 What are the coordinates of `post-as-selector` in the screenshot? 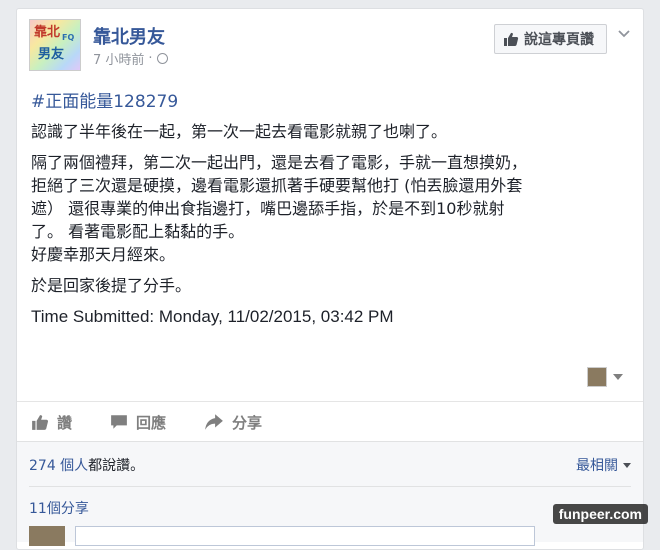 It's located at (605, 377).